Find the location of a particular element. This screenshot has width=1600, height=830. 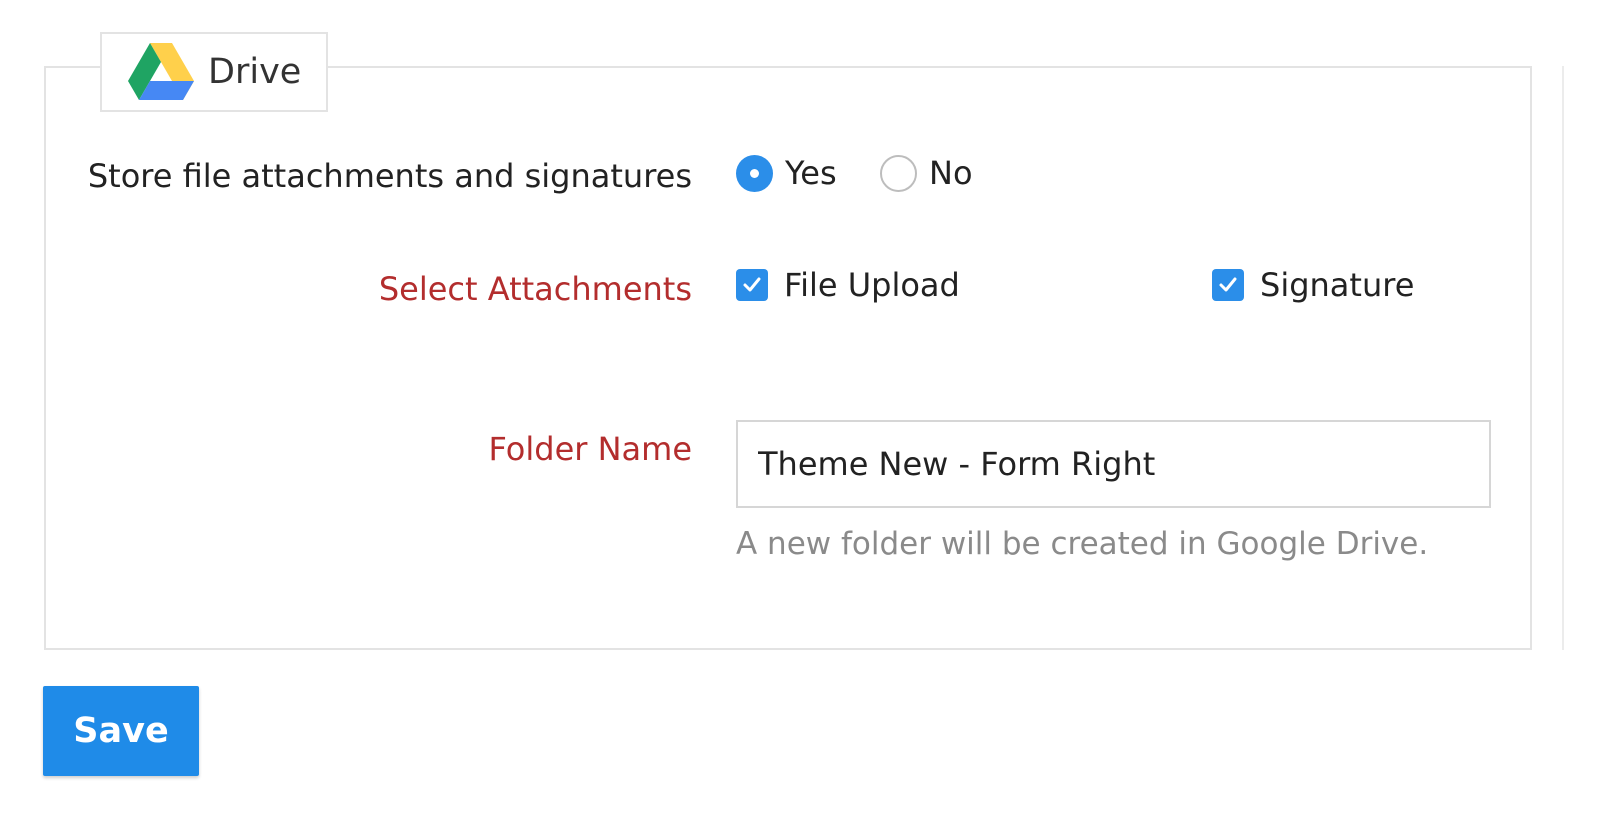

save-button: Save is located at coordinates (121, 731).